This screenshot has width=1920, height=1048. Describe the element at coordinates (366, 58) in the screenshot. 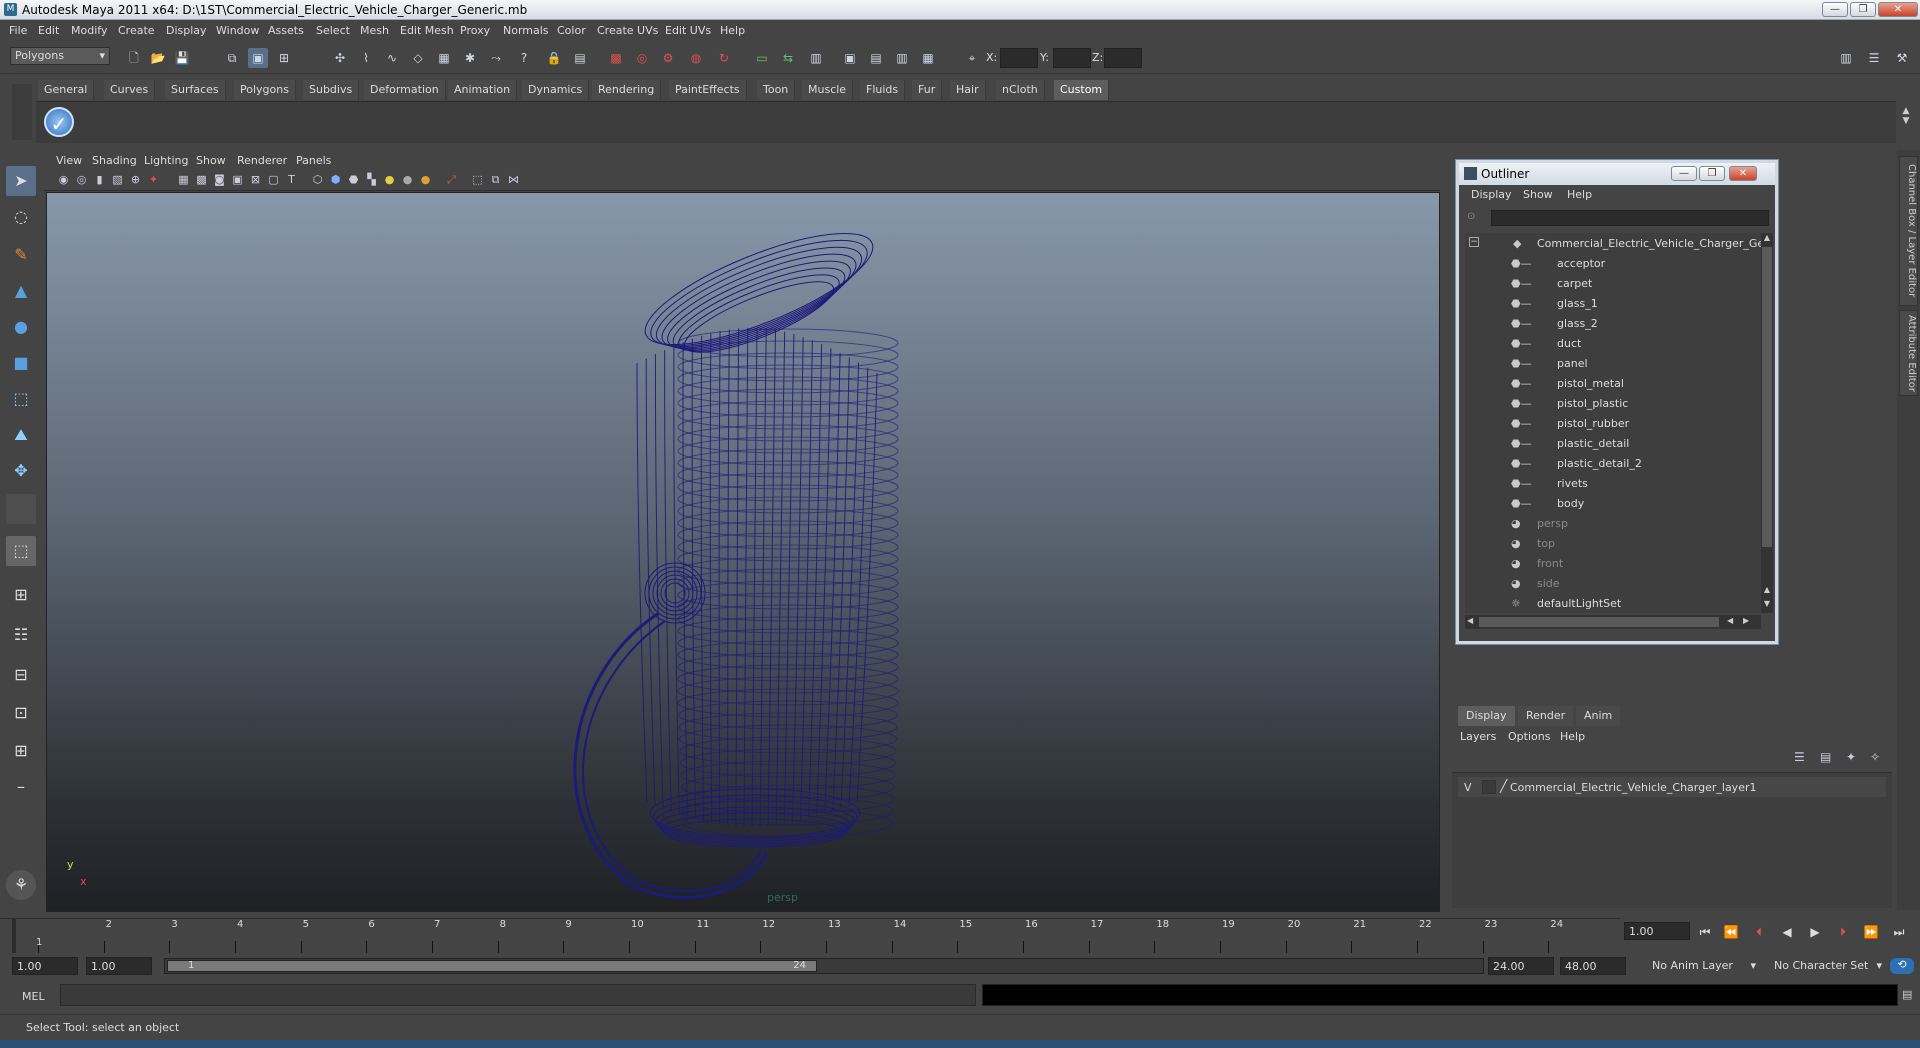

I see `snap-curve-icon: ⌇` at that location.